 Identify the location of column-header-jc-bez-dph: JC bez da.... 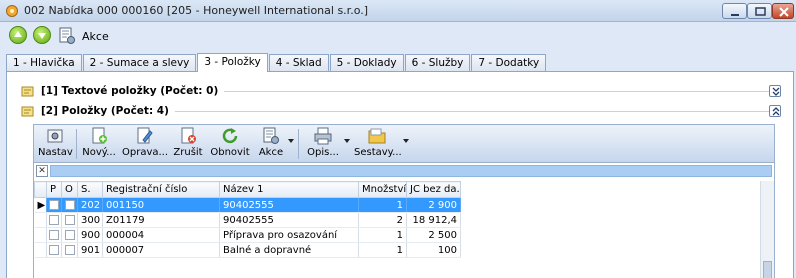
(433, 189).